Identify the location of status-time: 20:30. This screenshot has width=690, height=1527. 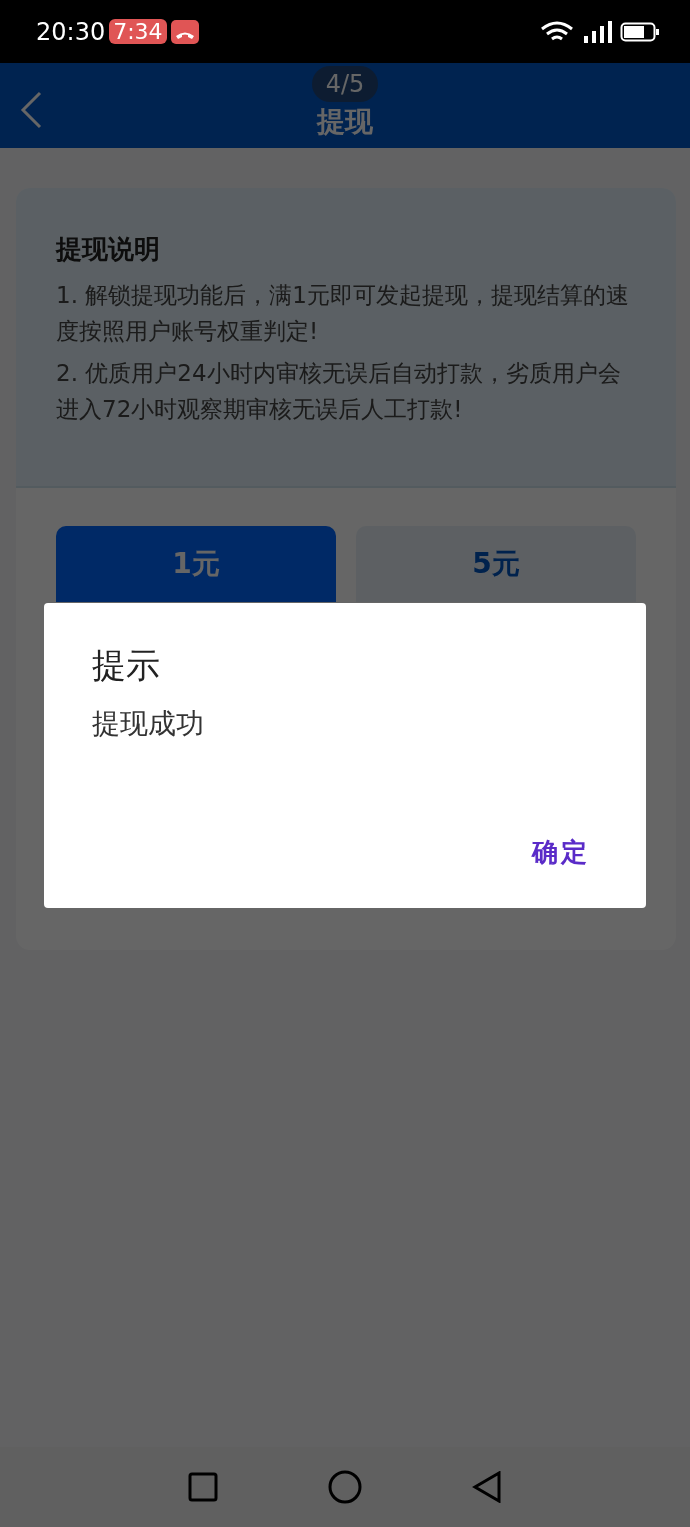
(71, 31).